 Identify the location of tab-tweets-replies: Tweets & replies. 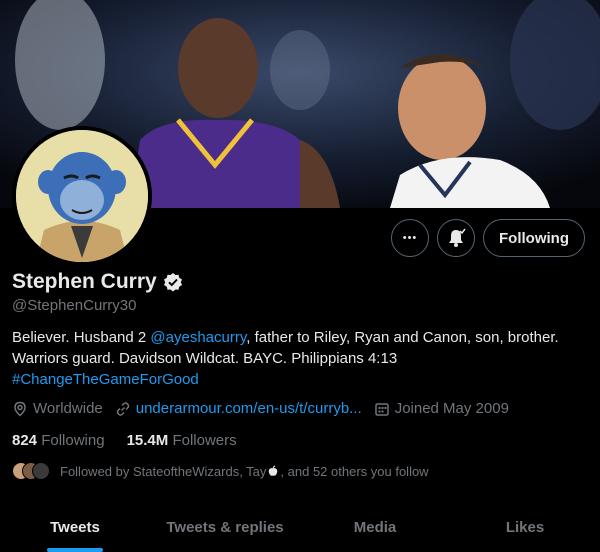
(225, 527).